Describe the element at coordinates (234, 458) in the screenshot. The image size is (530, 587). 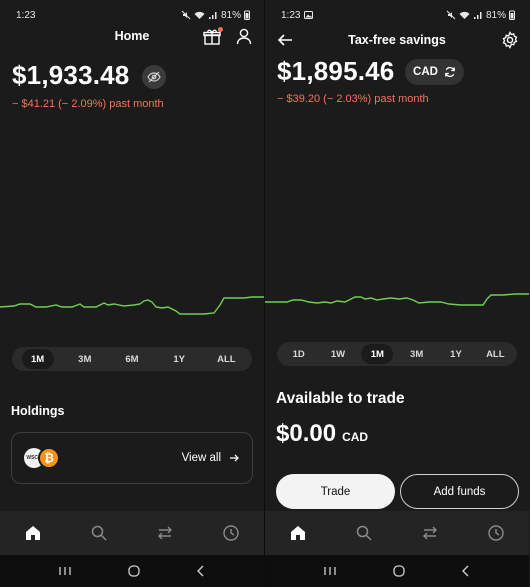
I see `arrow-right-icon` at that location.